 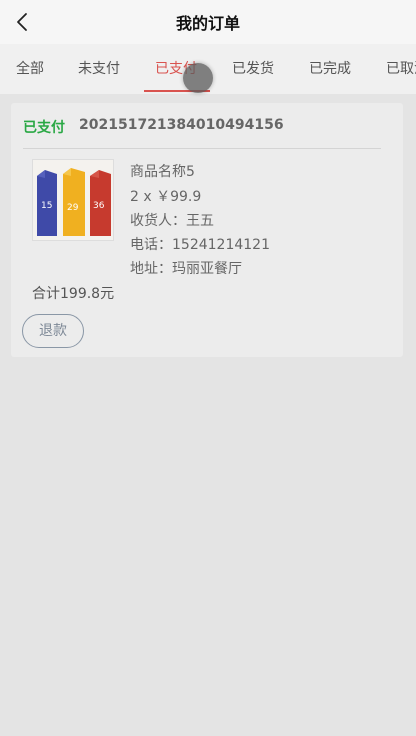 What do you see at coordinates (44, 128) in the screenshot?
I see `order-status-badge: 已支付` at bounding box center [44, 128].